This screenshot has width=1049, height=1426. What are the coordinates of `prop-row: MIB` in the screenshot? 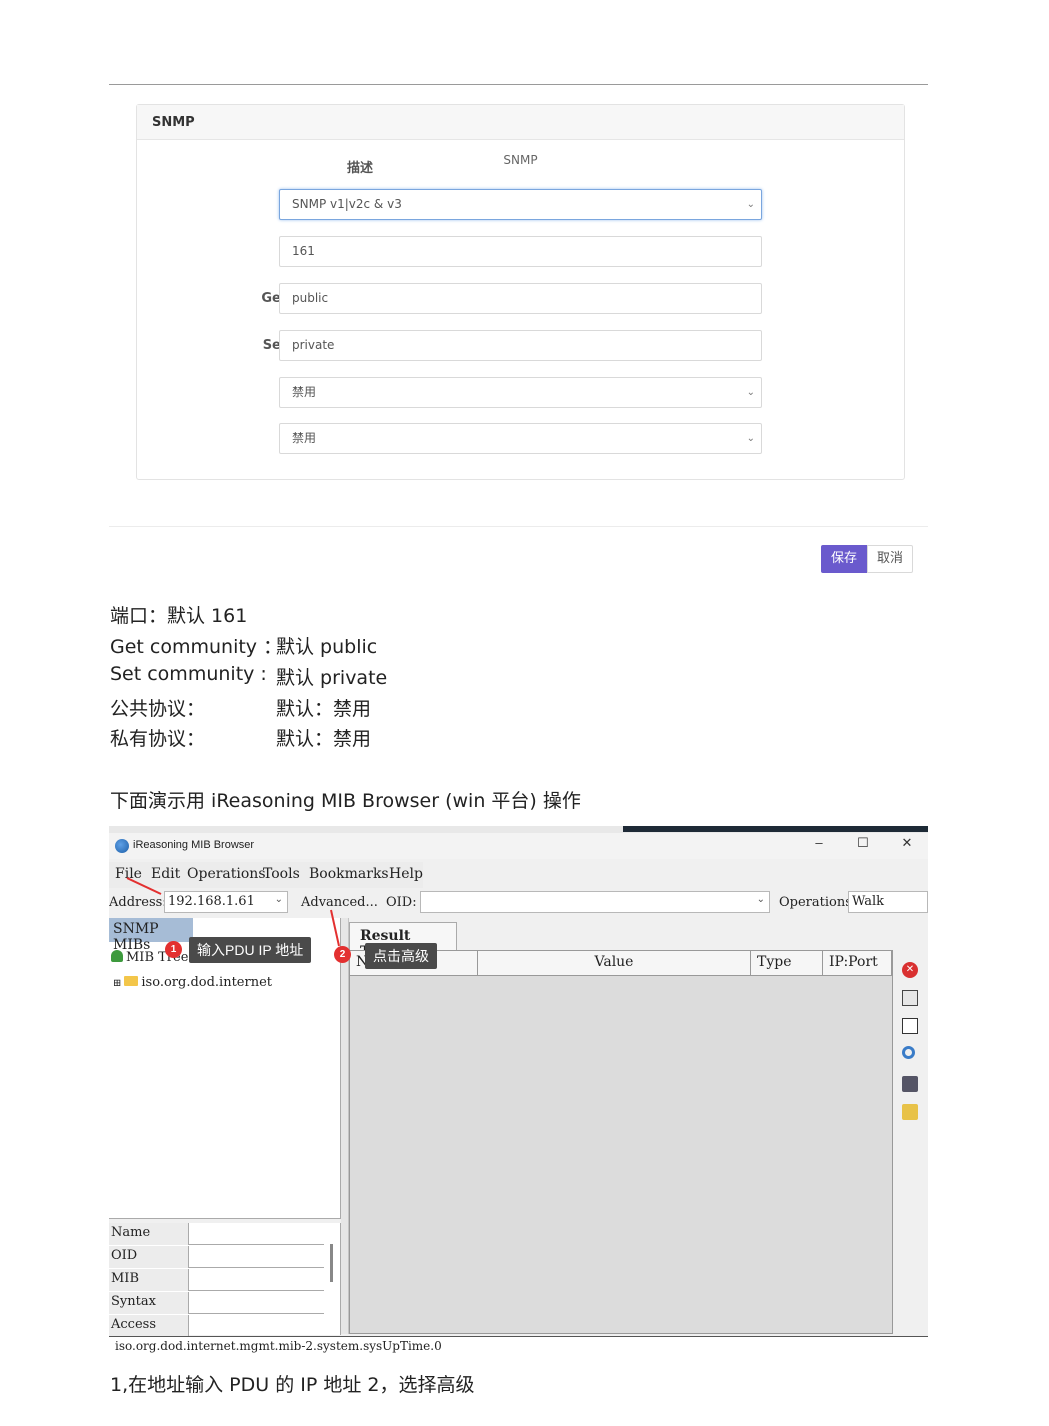 It's located at (216, 1280).